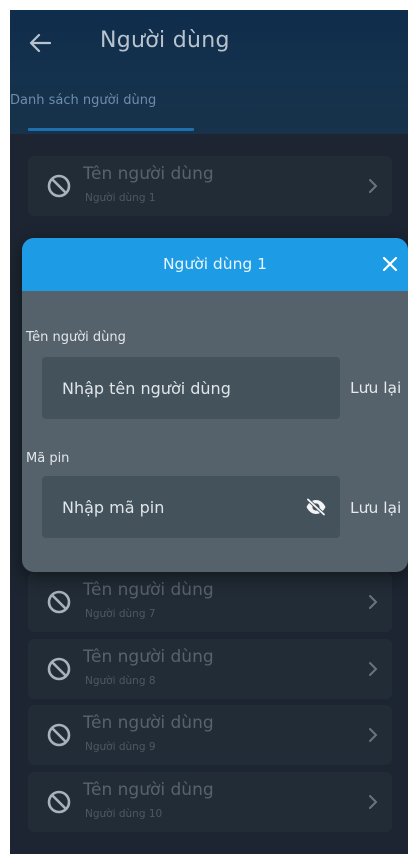 The image size is (418, 854). I want to click on arrow-left-icon, so click(40, 43).